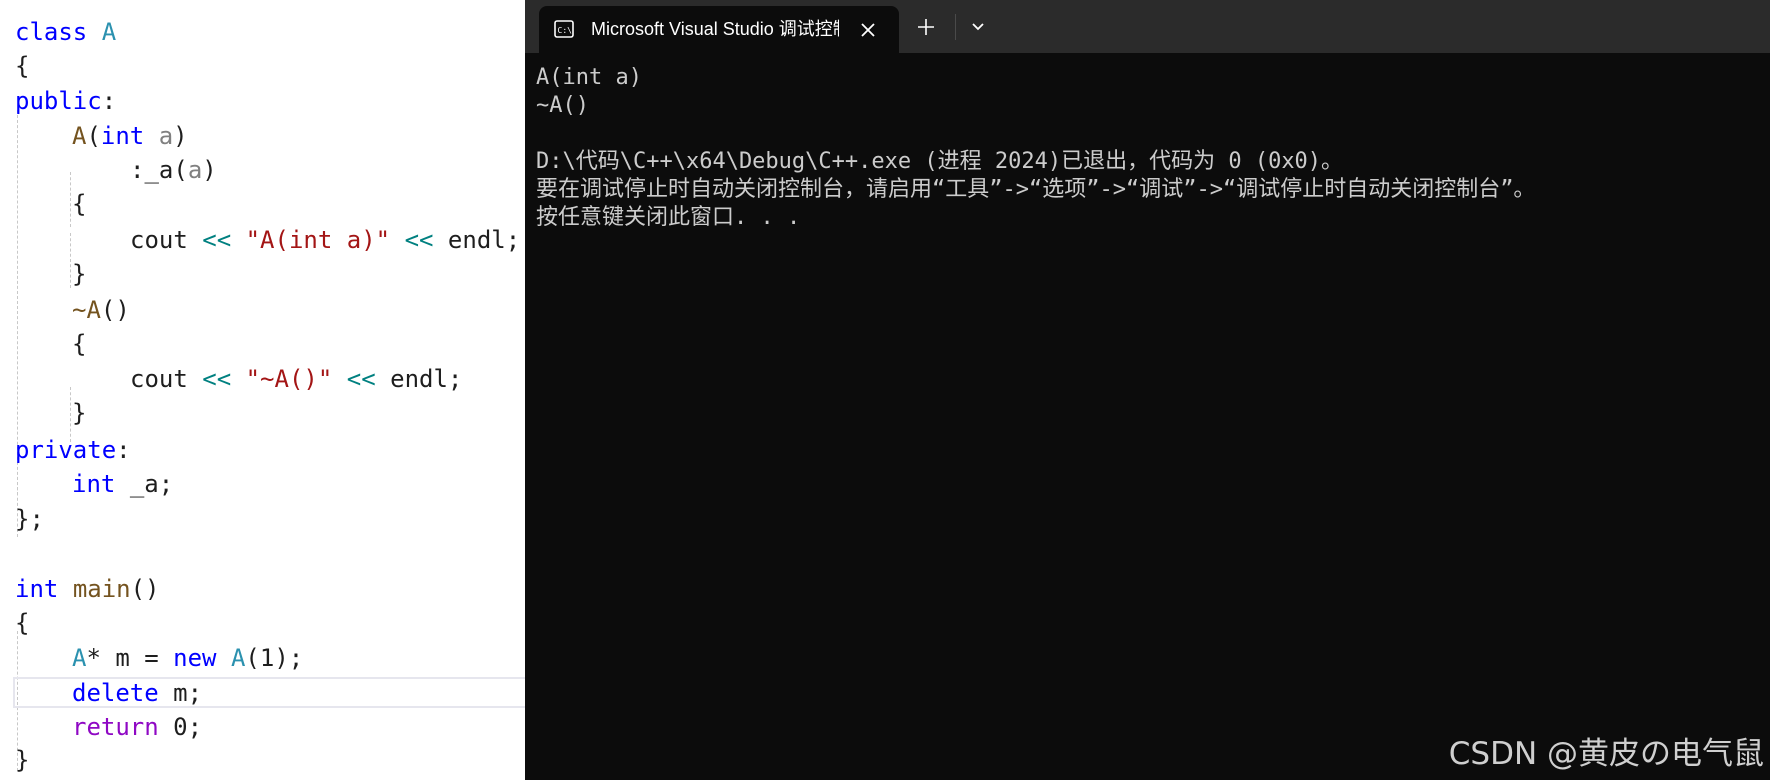 The height and width of the screenshot is (780, 1770). I want to click on declaration-token: * m =, so click(130, 658).